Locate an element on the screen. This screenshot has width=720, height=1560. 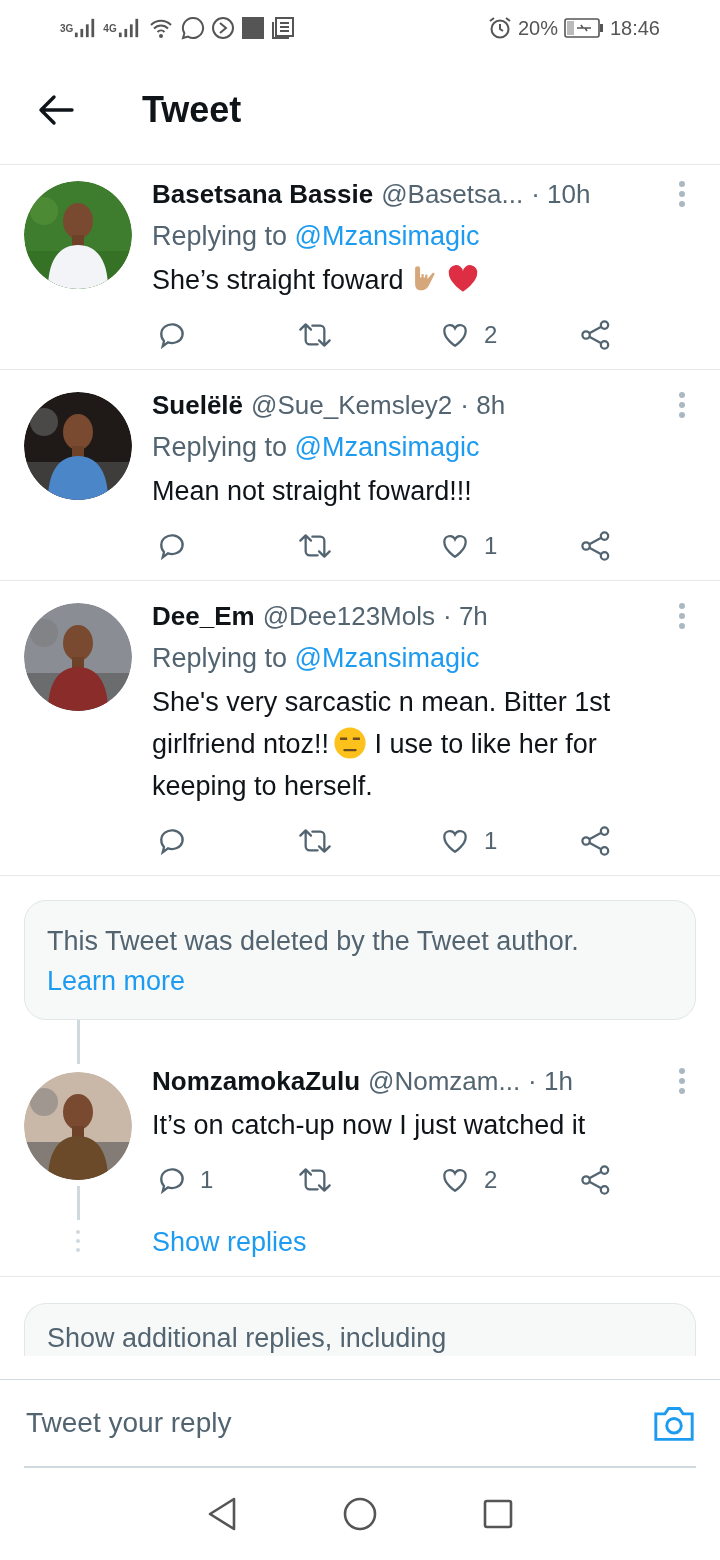
tweet-text: She’s straight foward is located at coordinates (419, 280).